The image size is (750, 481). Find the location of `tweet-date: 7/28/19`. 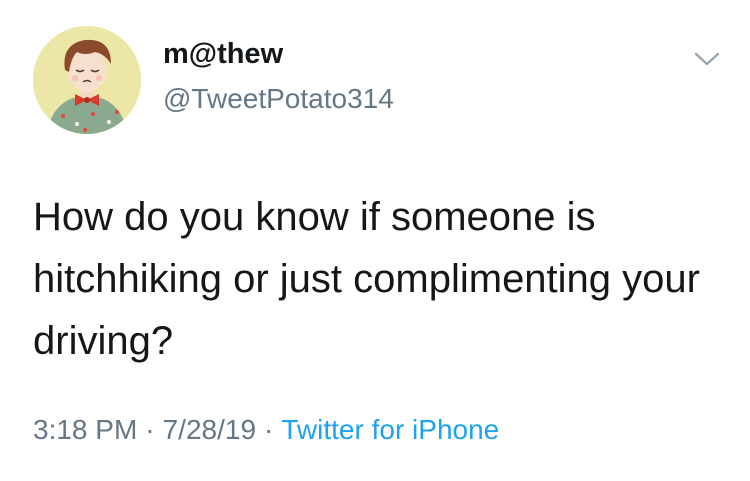

tweet-date: 7/28/19 is located at coordinates (209, 429).